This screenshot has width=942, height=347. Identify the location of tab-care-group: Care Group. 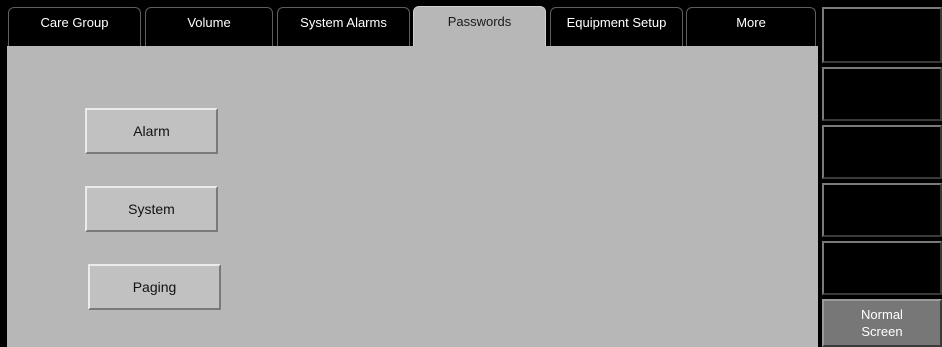
(74, 26).